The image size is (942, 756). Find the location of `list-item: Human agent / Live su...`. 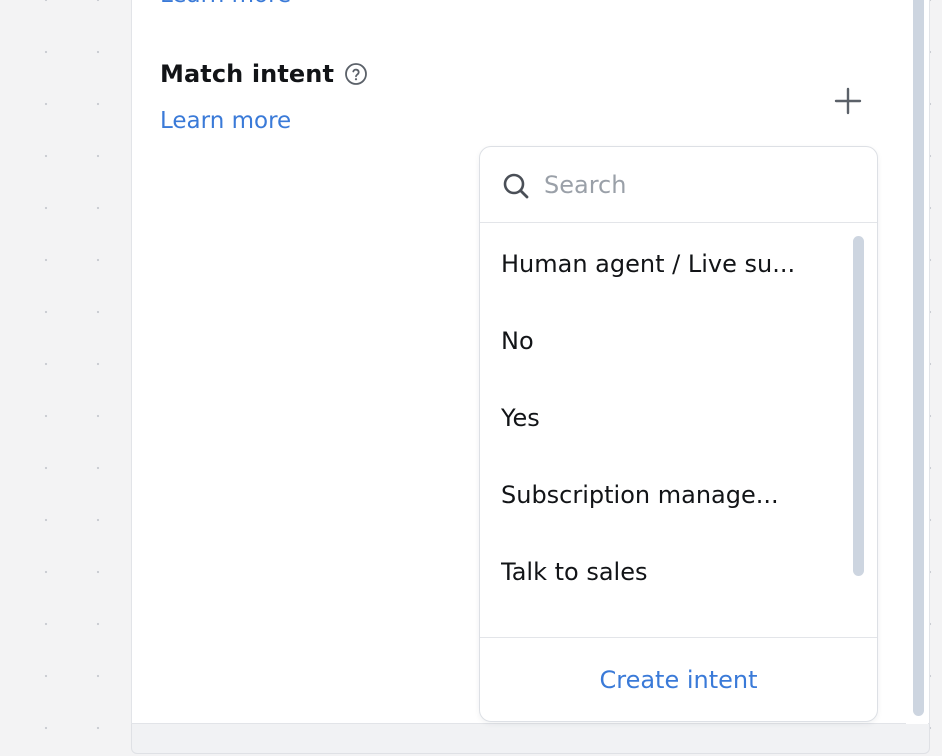

list-item: Human agent / Live su... is located at coordinates (671, 264).